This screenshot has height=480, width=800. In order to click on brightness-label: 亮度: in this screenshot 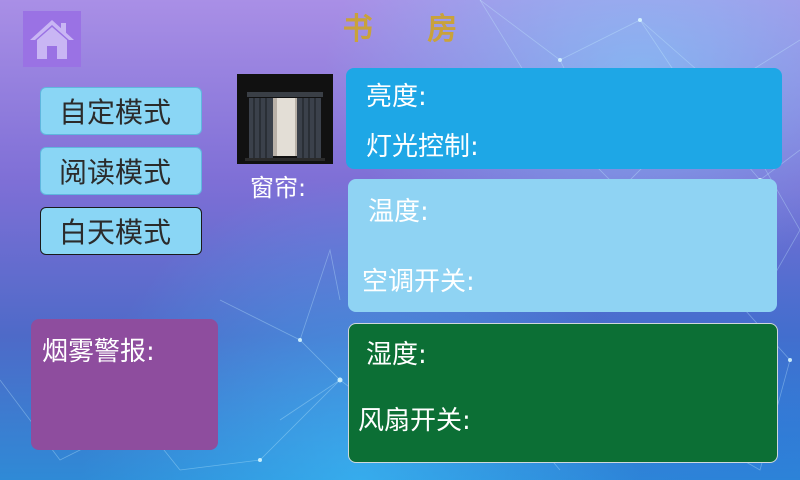, I will do `click(396, 97)`.